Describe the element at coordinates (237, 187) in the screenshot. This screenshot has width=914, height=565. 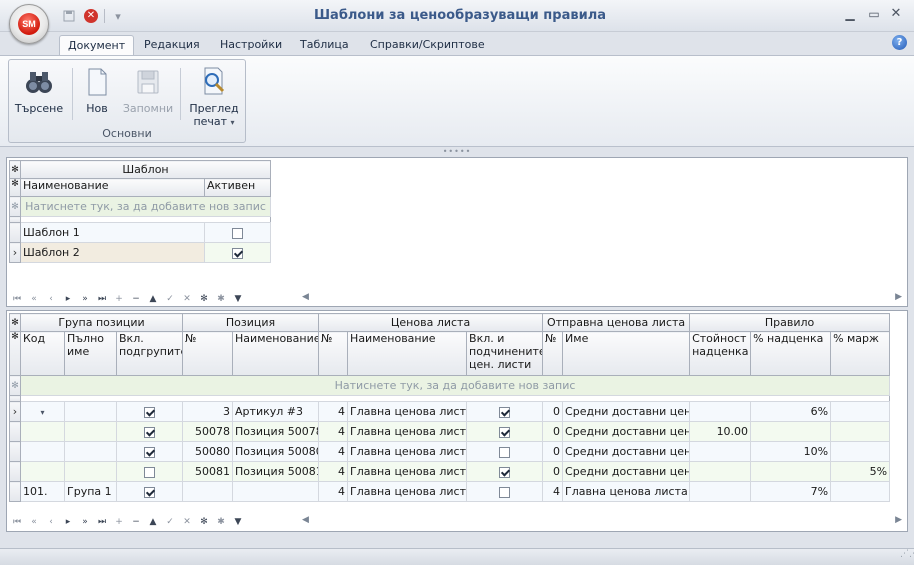
I see `column-header-active: Активен` at that location.